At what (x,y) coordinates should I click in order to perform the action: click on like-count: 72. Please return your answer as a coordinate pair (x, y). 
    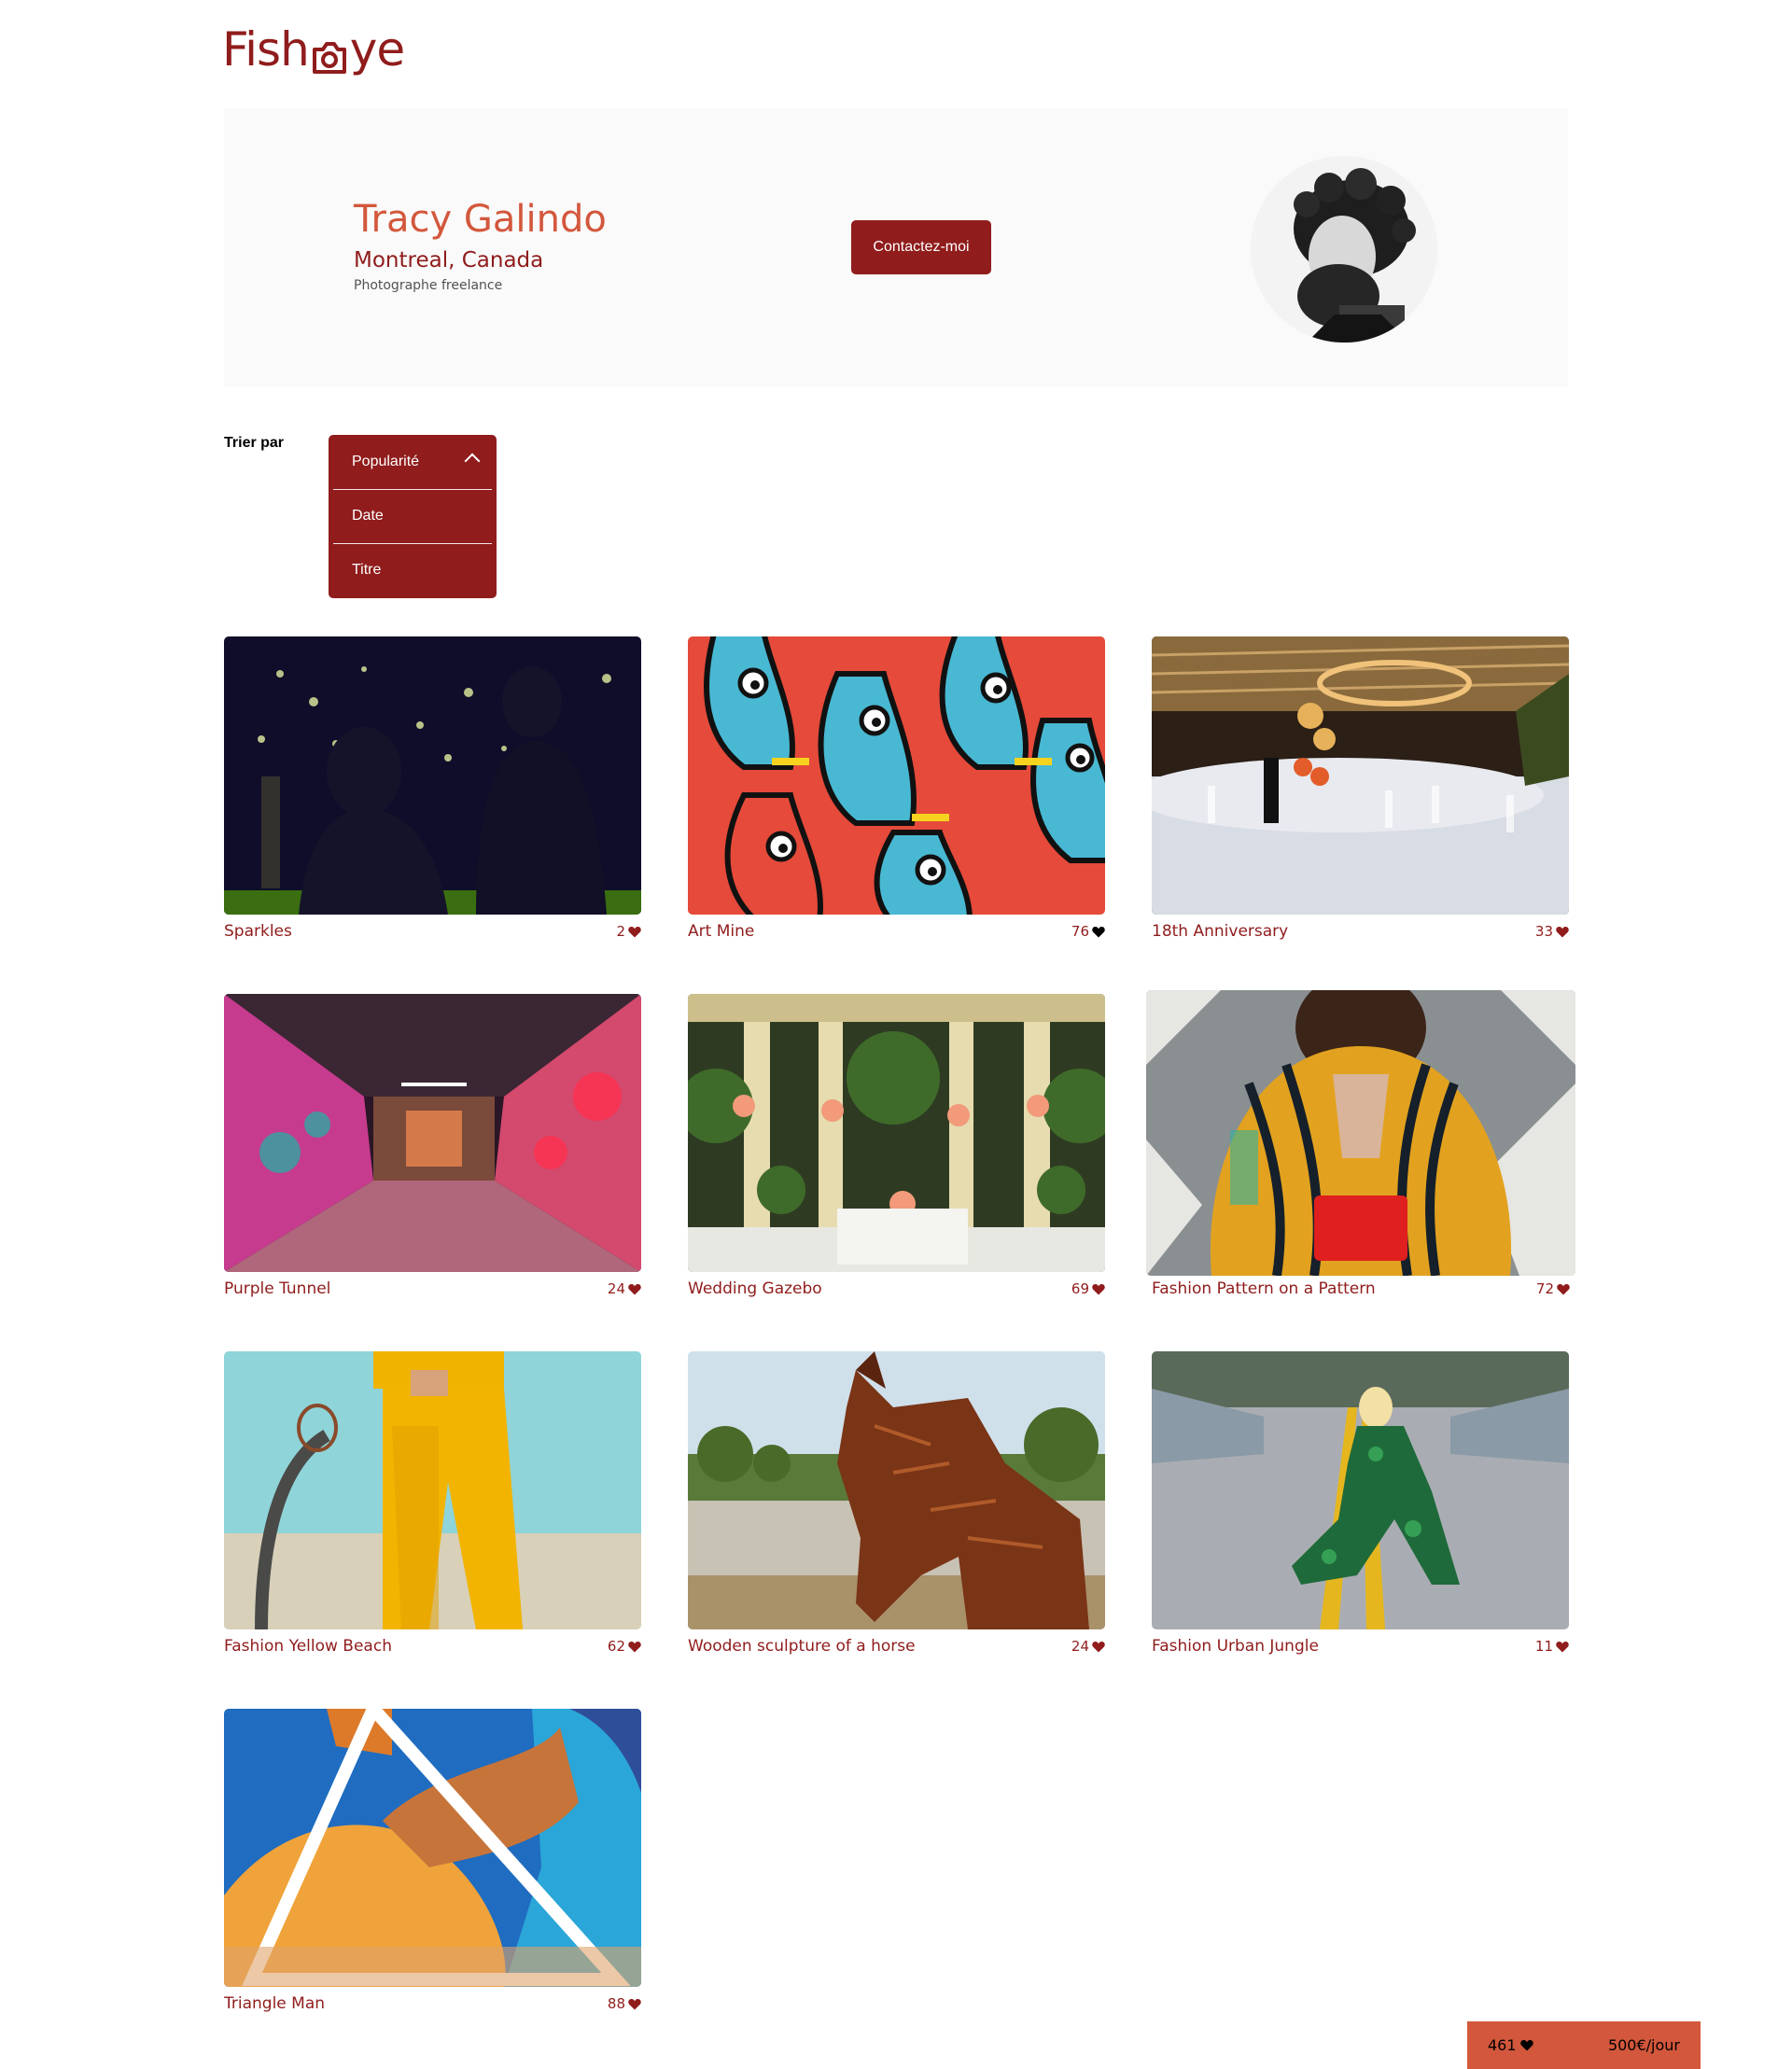
    Looking at the image, I should click on (1544, 1288).